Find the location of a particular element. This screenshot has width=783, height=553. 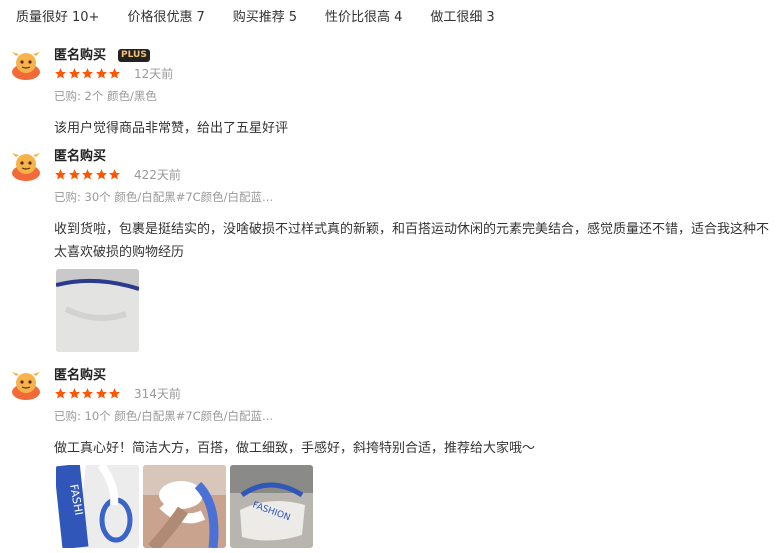

review-tag: 价格很优惠 7 is located at coordinates (165, 18).